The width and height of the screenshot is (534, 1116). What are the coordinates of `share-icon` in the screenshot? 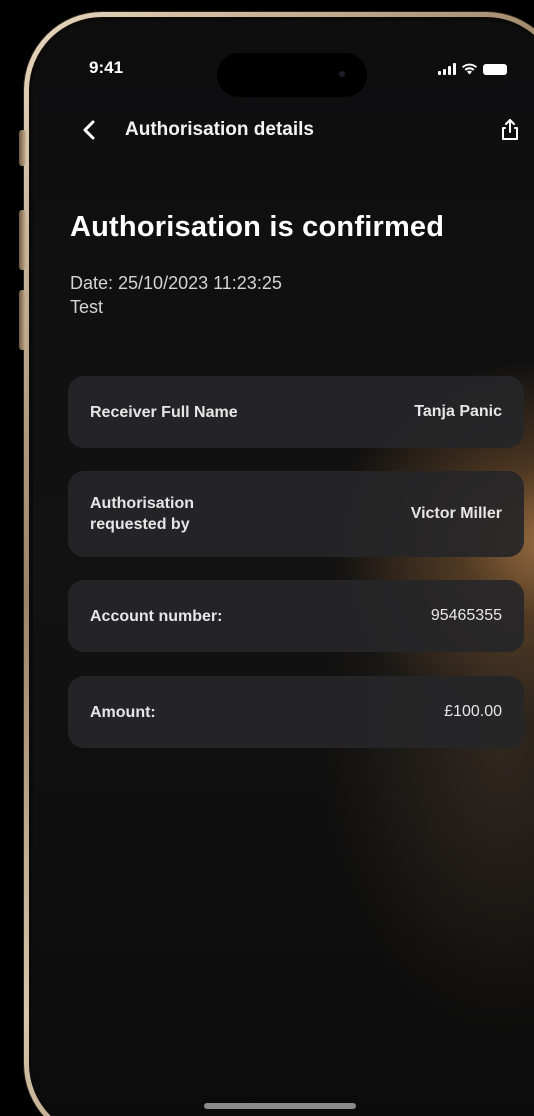 It's located at (510, 129).